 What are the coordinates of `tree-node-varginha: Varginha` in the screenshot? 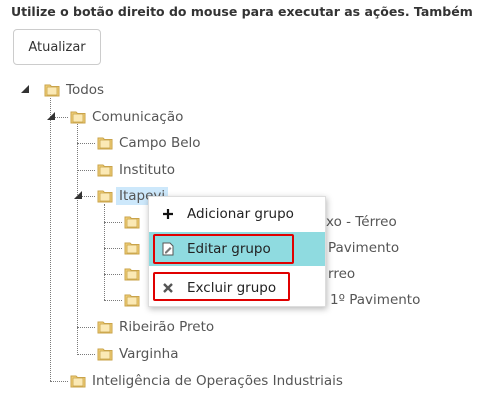 It's located at (137, 354).